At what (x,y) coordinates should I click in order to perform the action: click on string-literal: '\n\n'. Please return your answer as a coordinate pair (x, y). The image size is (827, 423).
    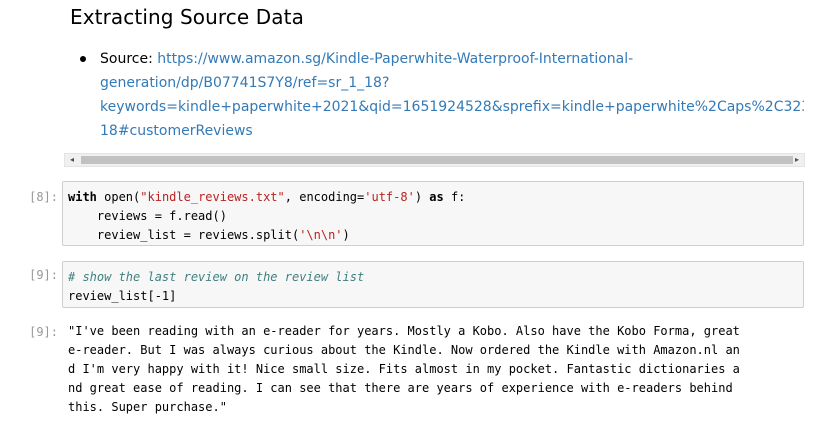
    Looking at the image, I should click on (321, 235).